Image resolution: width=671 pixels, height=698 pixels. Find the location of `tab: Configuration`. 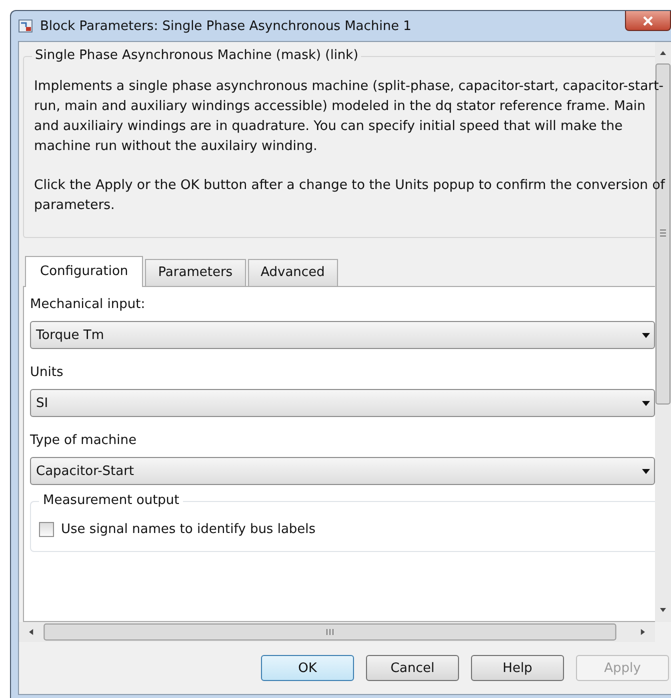

tab: Configuration is located at coordinates (84, 271).